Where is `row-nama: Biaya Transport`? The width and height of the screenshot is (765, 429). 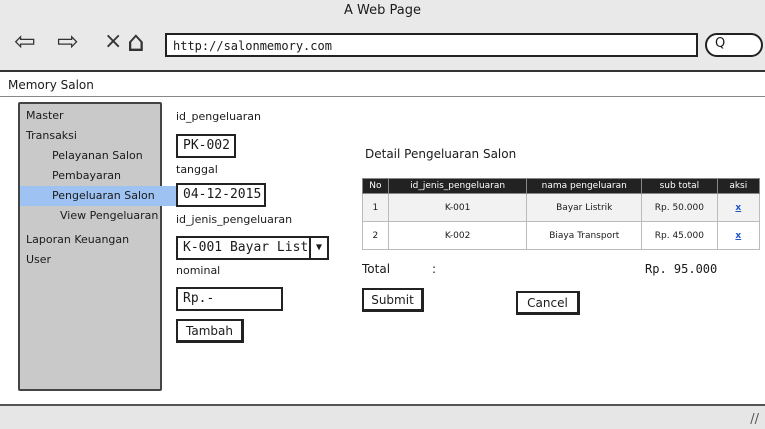 row-nama: Biaya Transport is located at coordinates (584, 235).